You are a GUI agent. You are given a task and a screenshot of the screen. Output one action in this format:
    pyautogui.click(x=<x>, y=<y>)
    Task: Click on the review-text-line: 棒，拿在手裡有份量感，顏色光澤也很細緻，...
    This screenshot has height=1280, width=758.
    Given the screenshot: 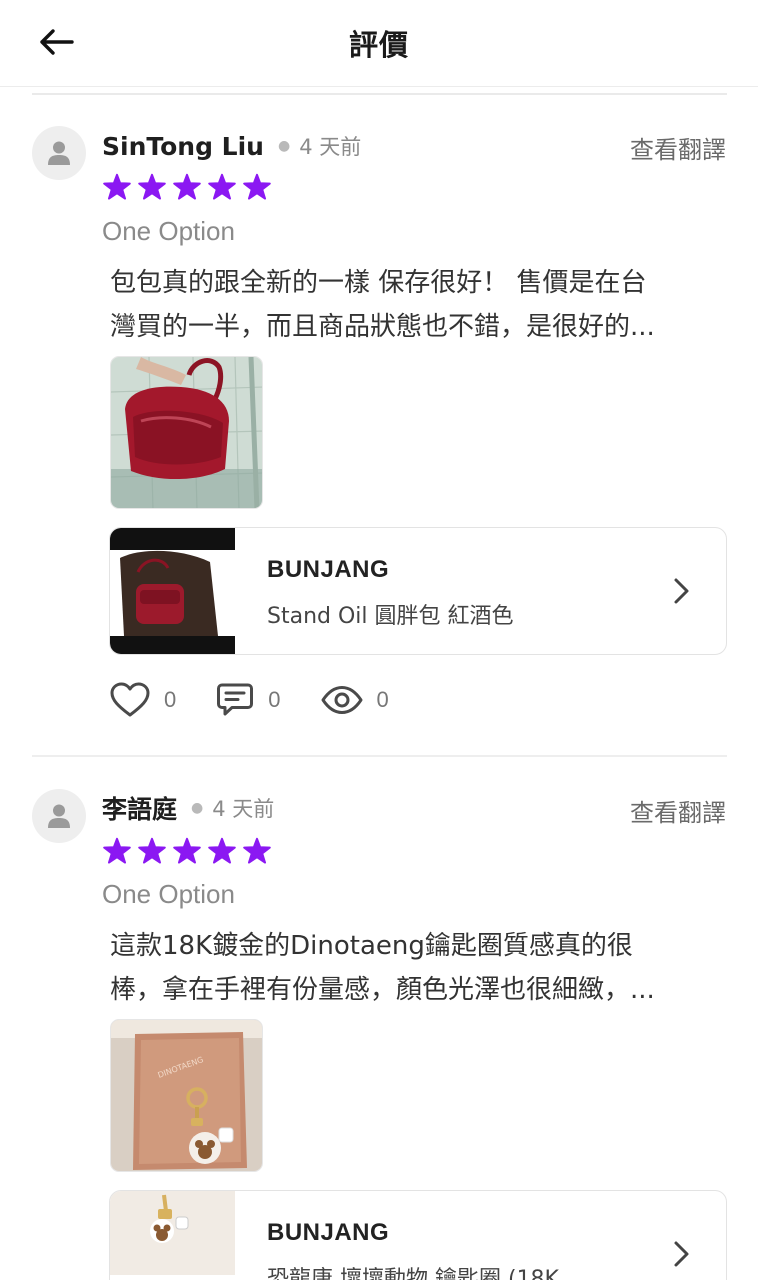 What is the action you would take?
    pyautogui.click(x=382, y=990)
    